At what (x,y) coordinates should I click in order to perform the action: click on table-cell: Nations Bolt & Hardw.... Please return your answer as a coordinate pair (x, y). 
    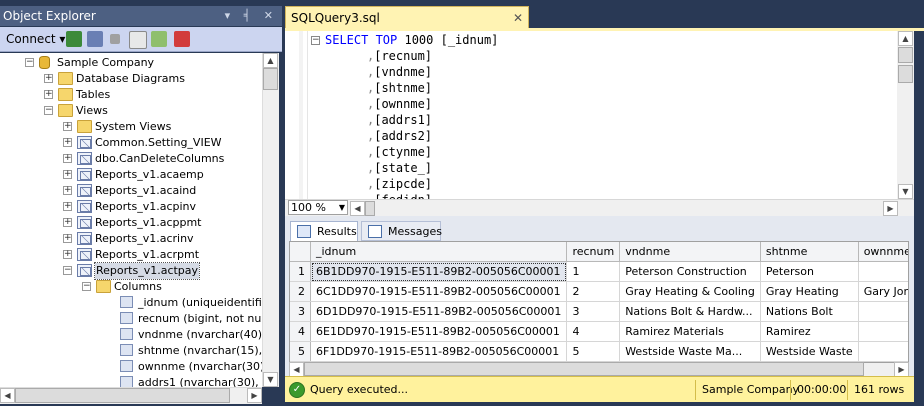
    Looking at the image, I should click on (690, 311).